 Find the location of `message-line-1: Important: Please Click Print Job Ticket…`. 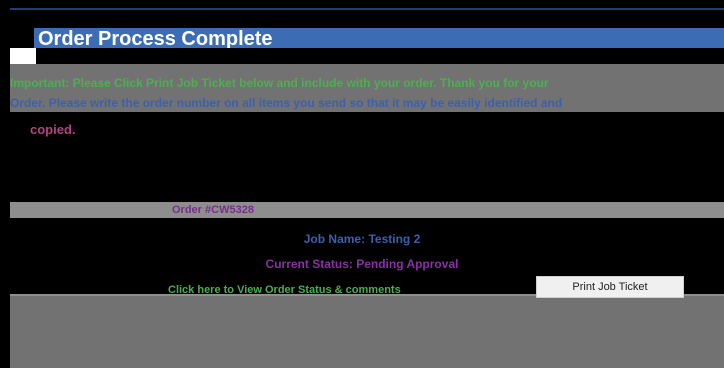

message-line-1: Important: Please Click Print Job Ticket… is located at coordinates (279, 83).